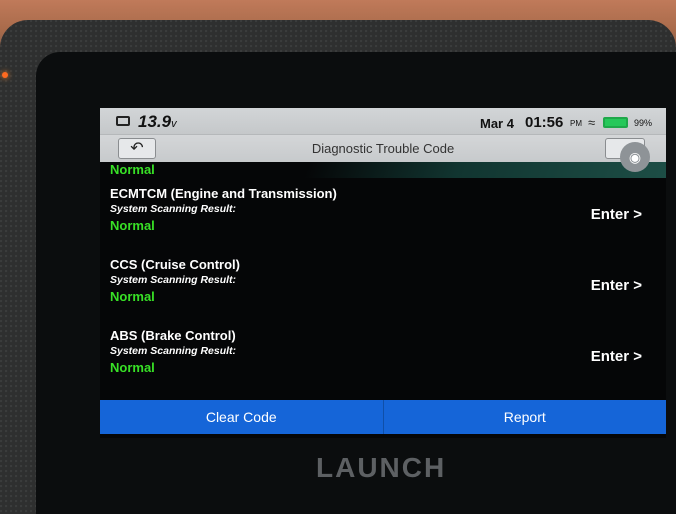 This screenshot has height=514, width=676. What do you see at coordinates (157, 121) in the screenshot?
I see `voltage-readout: 13.9v` at bounding box center [157, 121].